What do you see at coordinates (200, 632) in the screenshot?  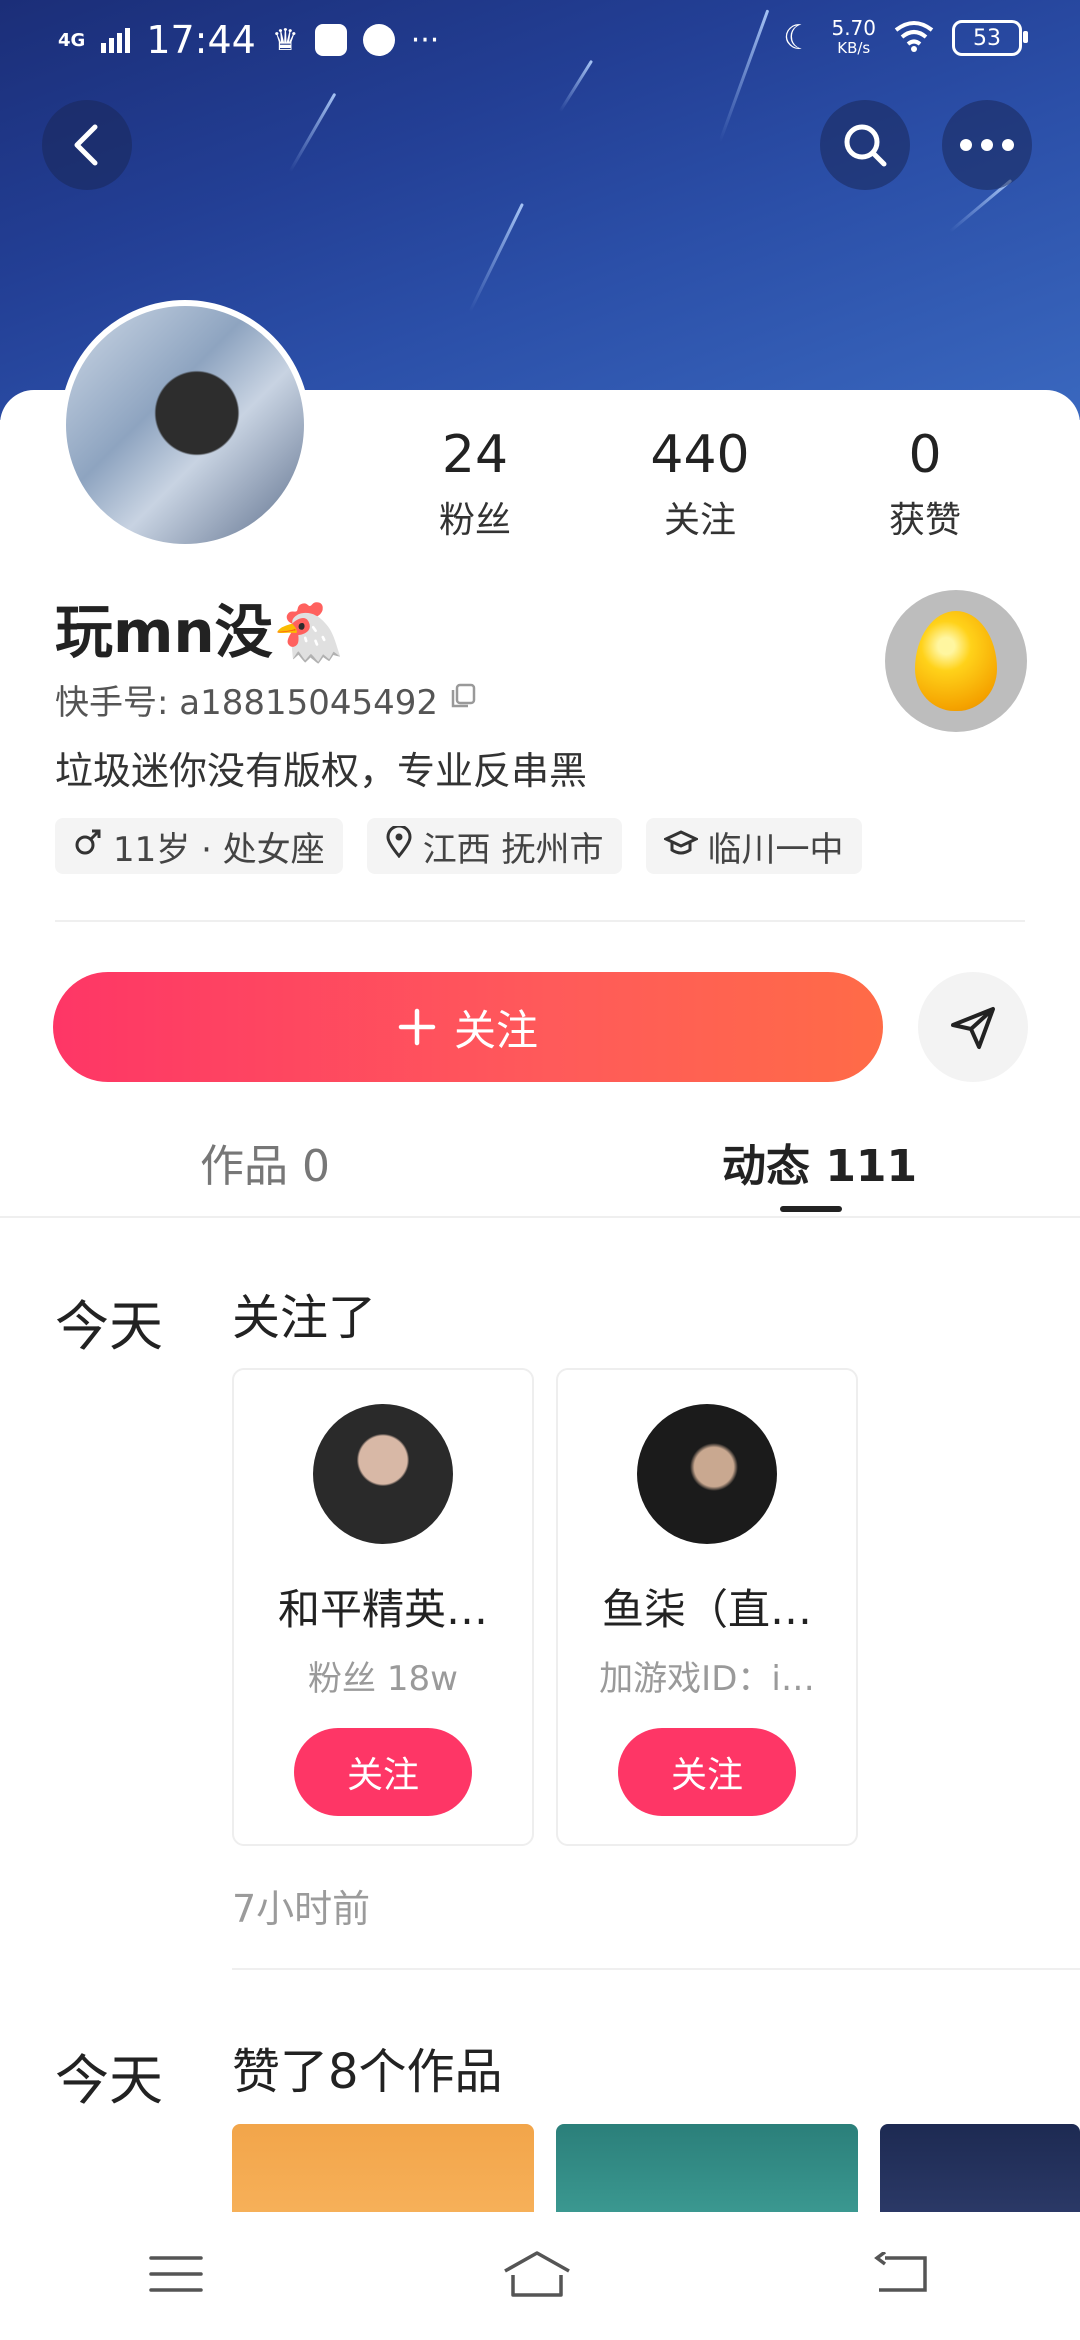 I see `profile-name: 玩mn没🐔` at bounding box center [200, 632].